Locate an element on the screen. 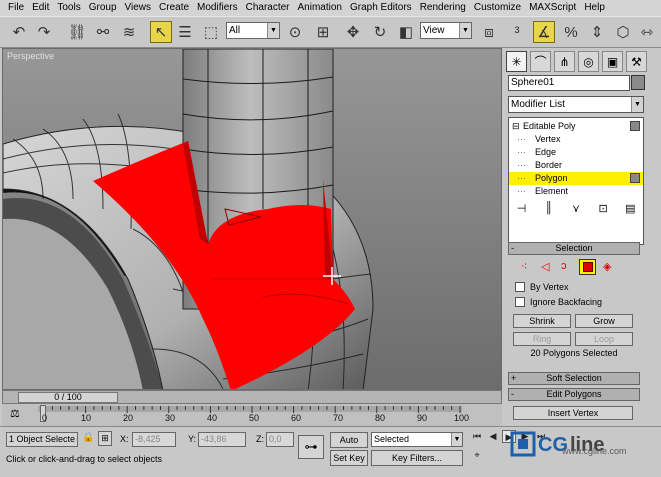 This screenshot has width=661, height=477. edge-mode-icon: ◁ is located at coordinates (545, 266).